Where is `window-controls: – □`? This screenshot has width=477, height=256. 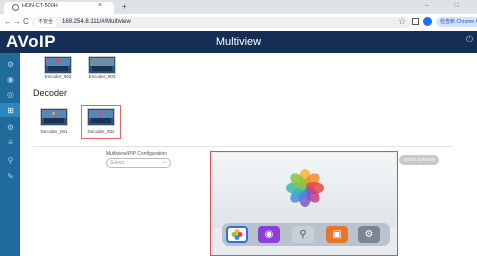 window-controls: – □ is located at coordinates (448, 5).